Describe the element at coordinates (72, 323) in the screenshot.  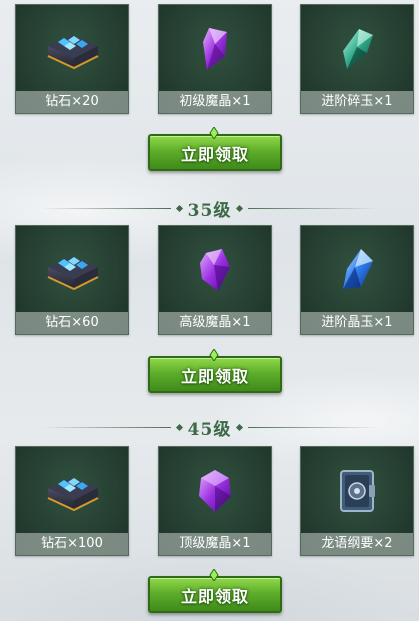
I see `reward-label: 钻石×60` at that location.